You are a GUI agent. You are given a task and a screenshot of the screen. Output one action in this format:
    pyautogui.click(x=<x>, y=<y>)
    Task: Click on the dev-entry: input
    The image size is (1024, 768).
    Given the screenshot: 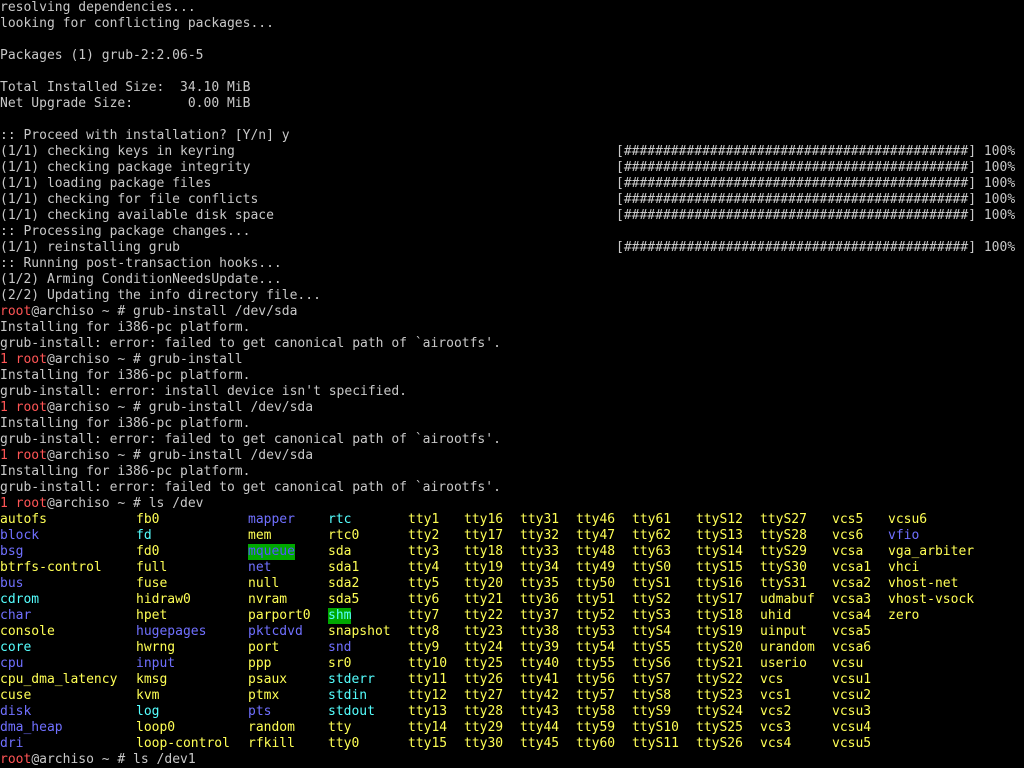 What is the action you would take?
    pyautogui.click(x=156, y=663)
    